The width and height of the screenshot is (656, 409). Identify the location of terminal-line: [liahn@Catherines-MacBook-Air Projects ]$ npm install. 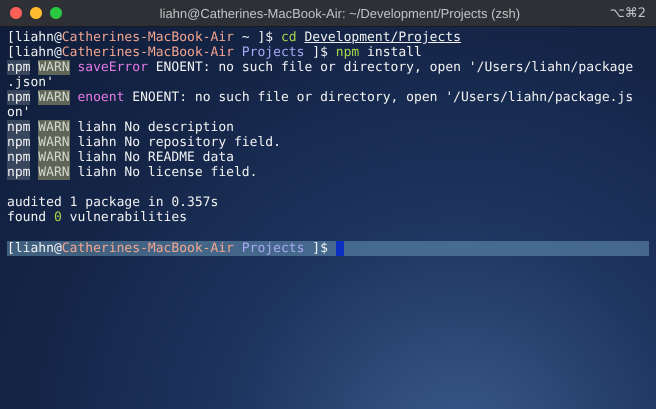
(214, 52).